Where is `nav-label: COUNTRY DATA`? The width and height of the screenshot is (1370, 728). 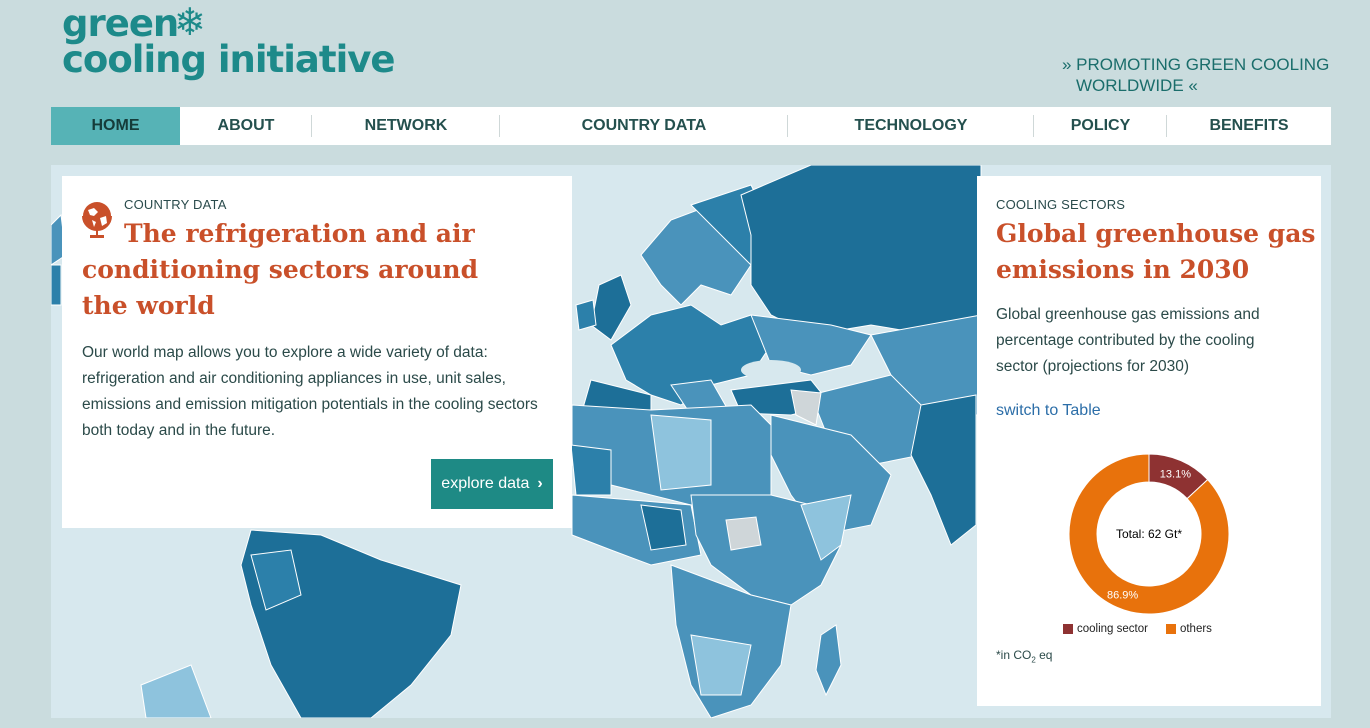 nav-label: COUNTRY DATA is located at coordinates (644, 125).